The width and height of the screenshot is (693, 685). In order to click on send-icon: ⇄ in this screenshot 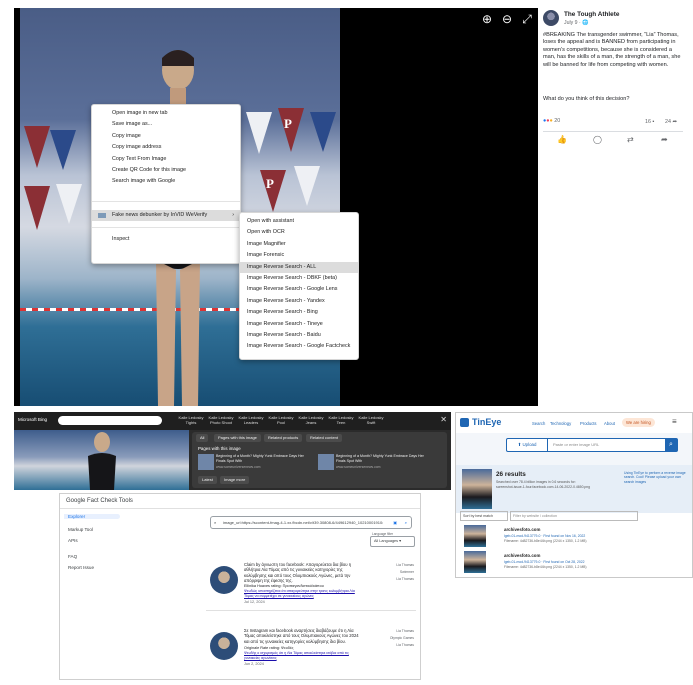, I will do `click(630, 139)`.